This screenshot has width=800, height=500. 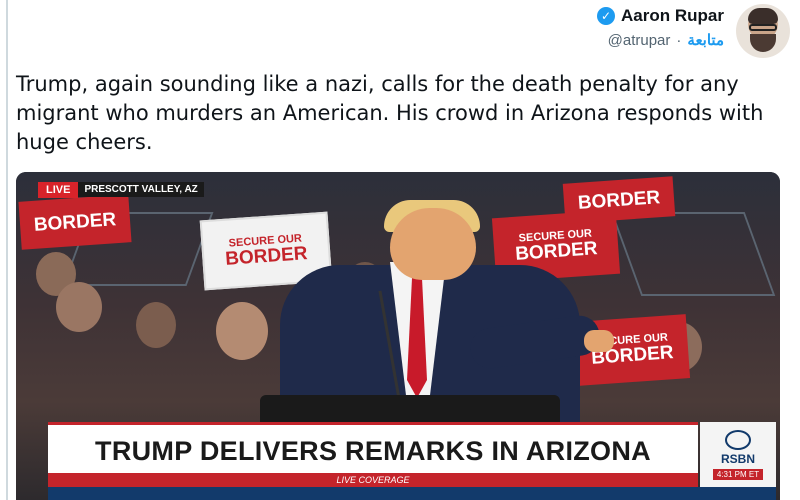 I want to click on speaker-face, so click(x=433, y=244).